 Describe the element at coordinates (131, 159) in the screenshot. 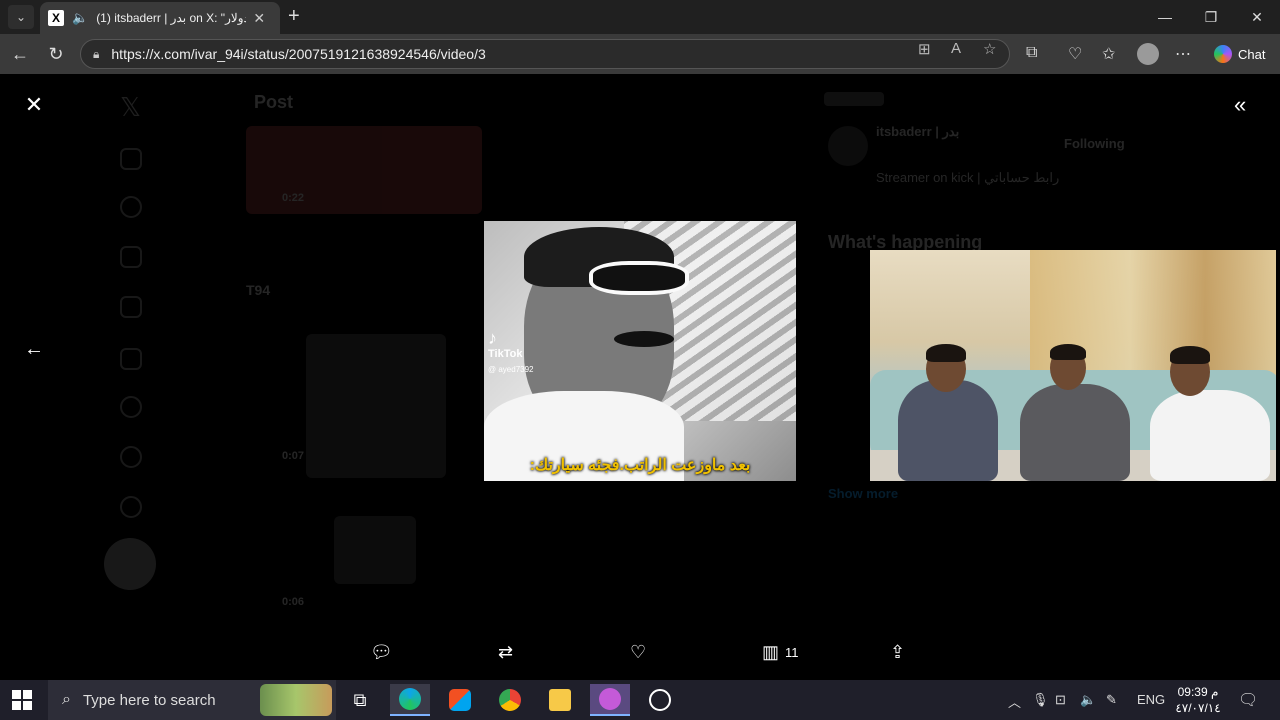

I see `home-icon` at that location.